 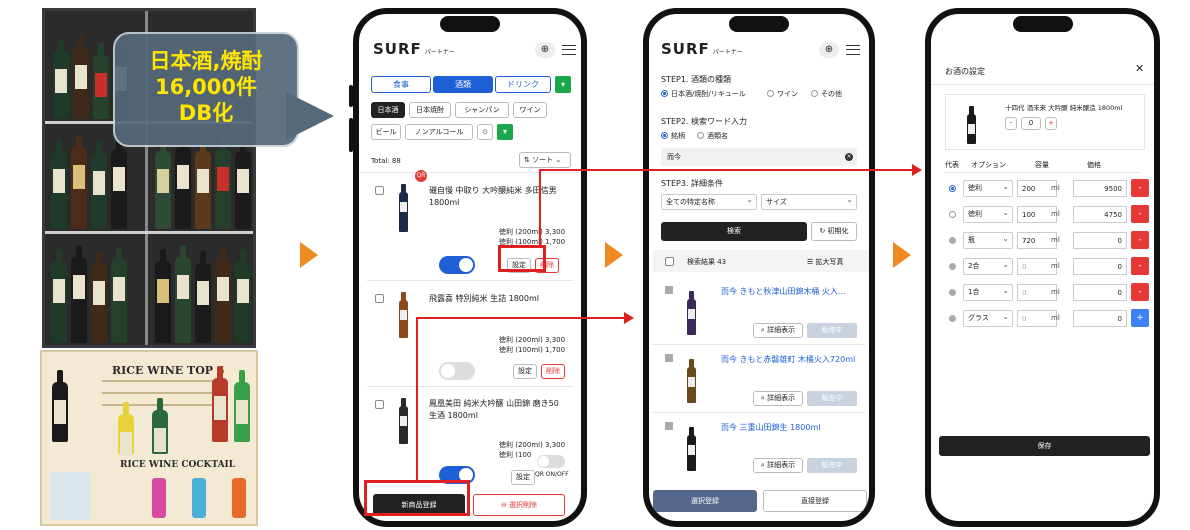 I want to click on subtab-champagne: シャンパン, so click(x=482, y=110).